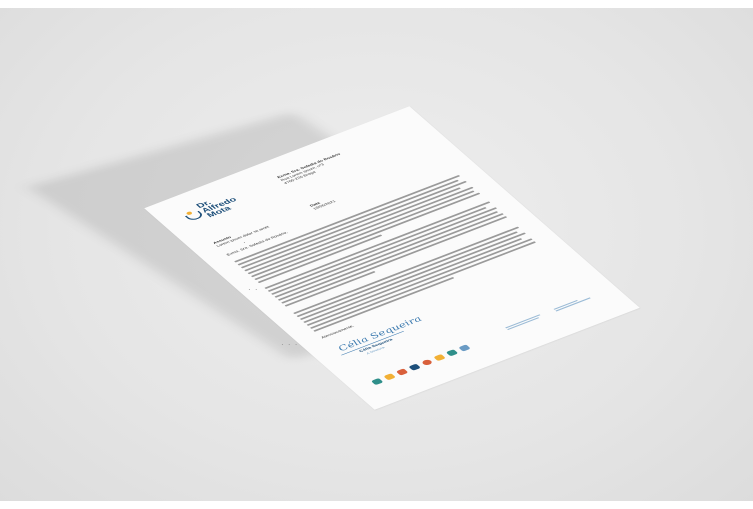 Image resolution: width=753 pixels, height=509 pixels. I want to click on subject-block: Assunto Lorem ipsum dolor sit amet, so click(241, 235).